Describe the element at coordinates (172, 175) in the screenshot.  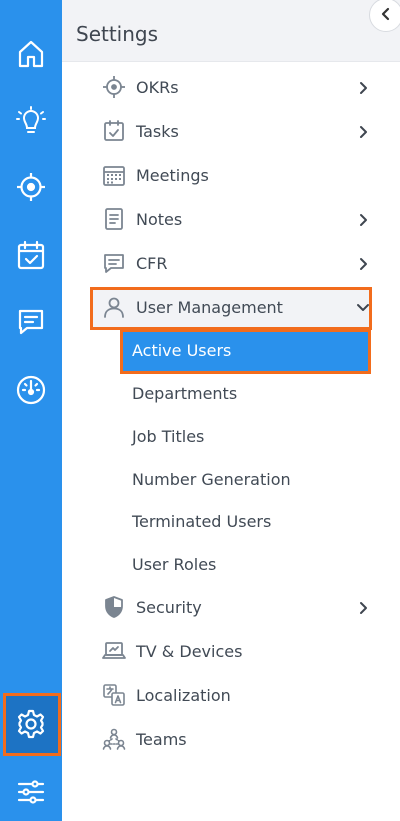
I see `menu-item-label: Meetings` at that location.